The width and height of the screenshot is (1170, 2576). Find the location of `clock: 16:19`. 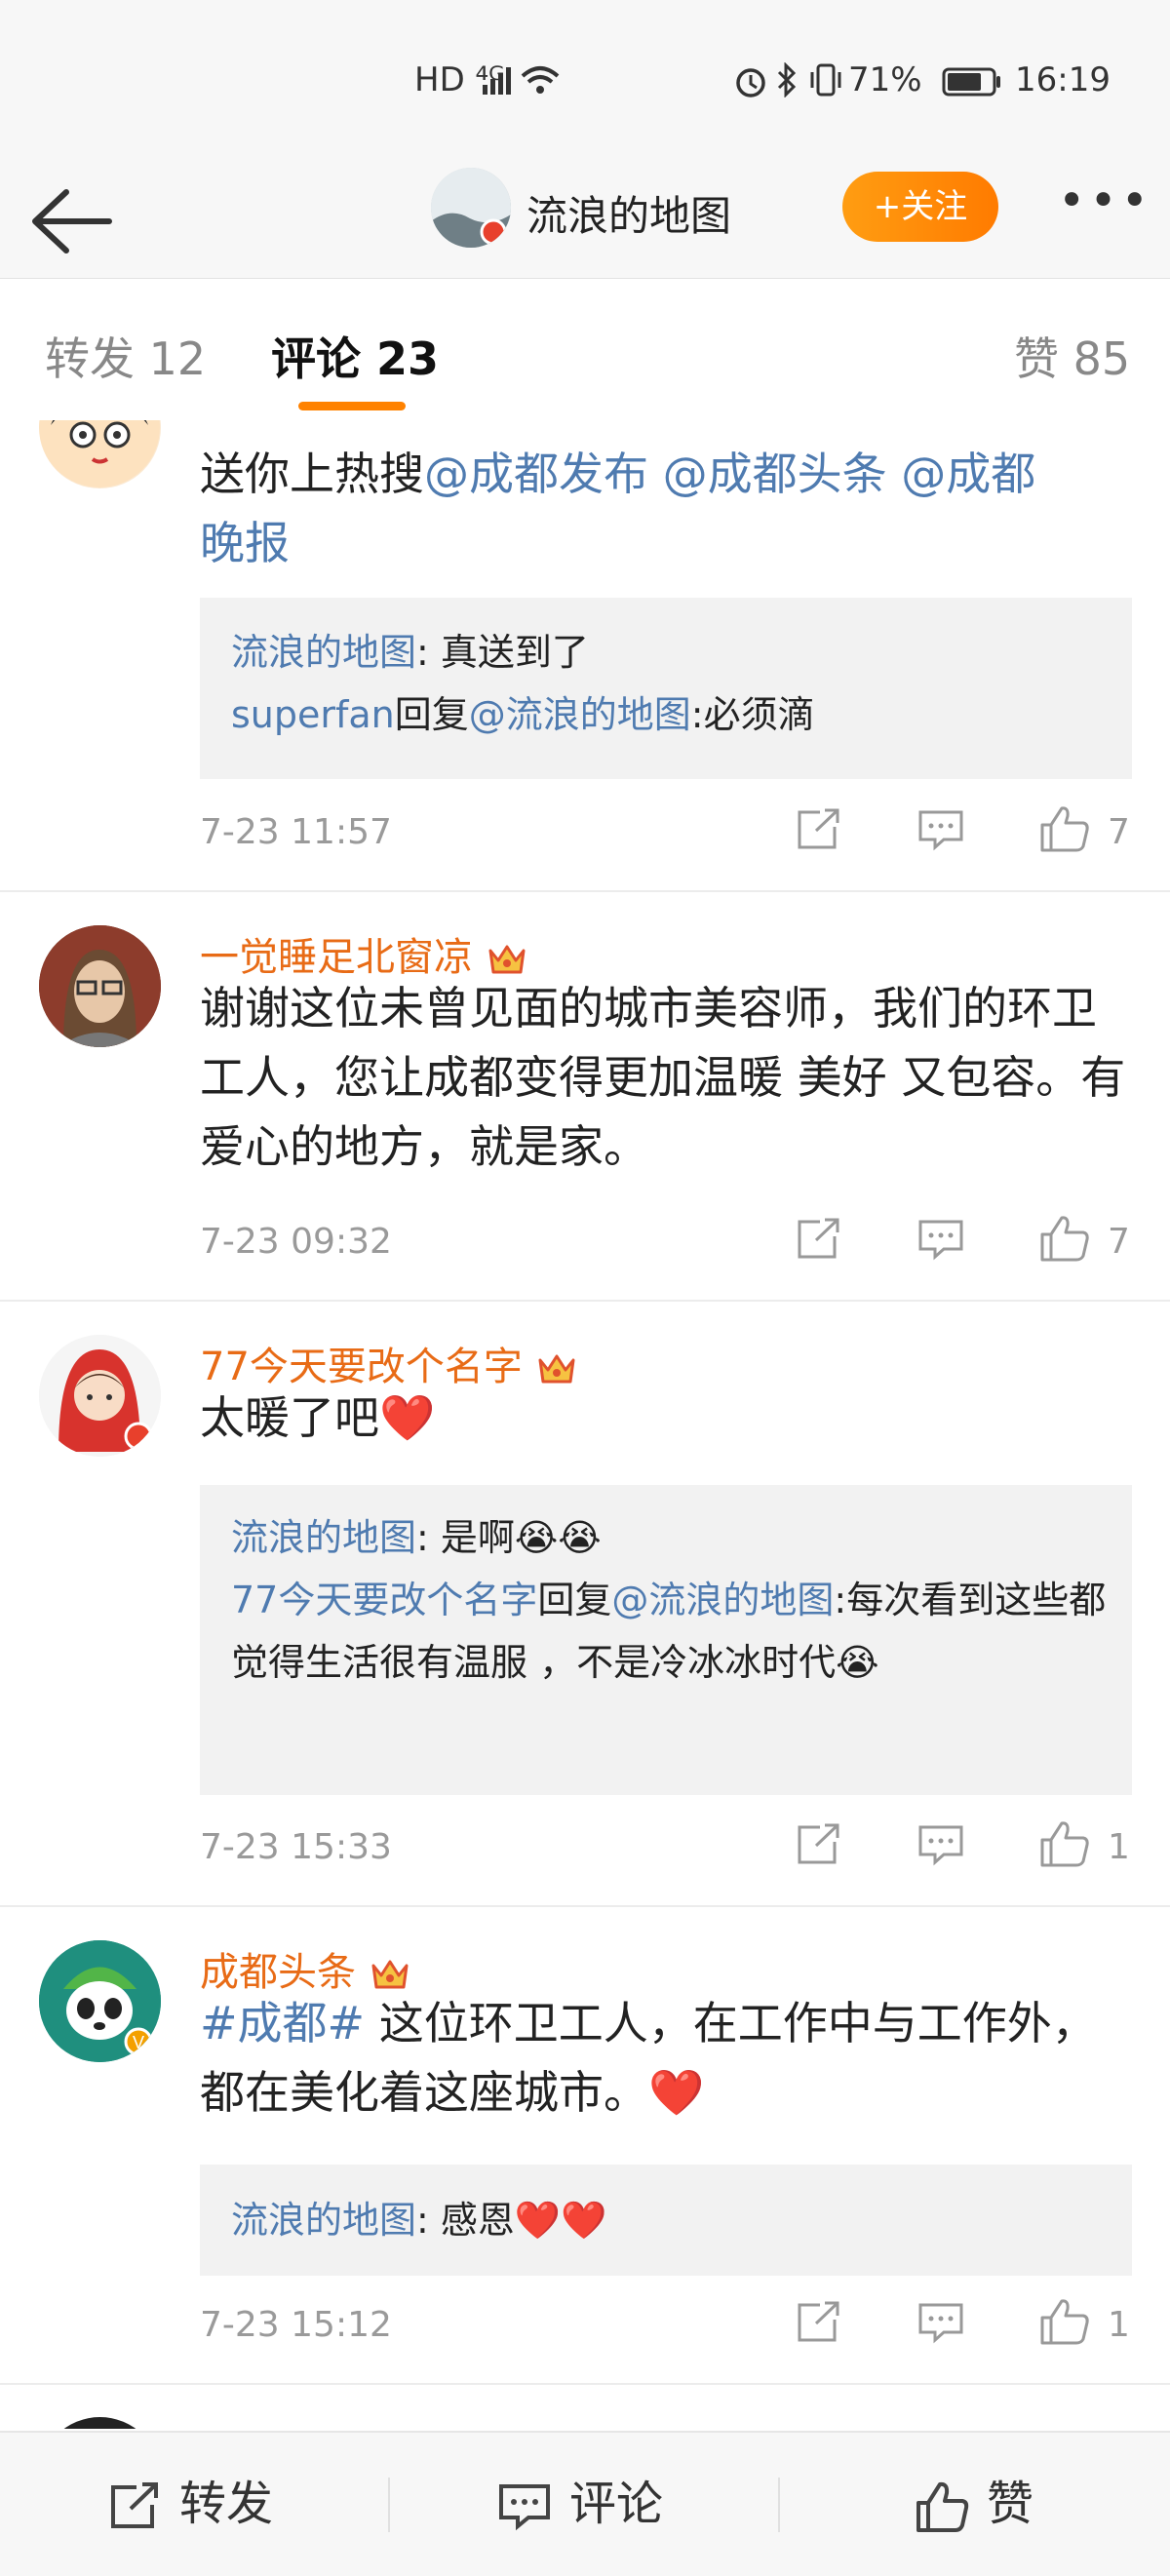

clock: 16:19 is located at coordinates (1063, 79).